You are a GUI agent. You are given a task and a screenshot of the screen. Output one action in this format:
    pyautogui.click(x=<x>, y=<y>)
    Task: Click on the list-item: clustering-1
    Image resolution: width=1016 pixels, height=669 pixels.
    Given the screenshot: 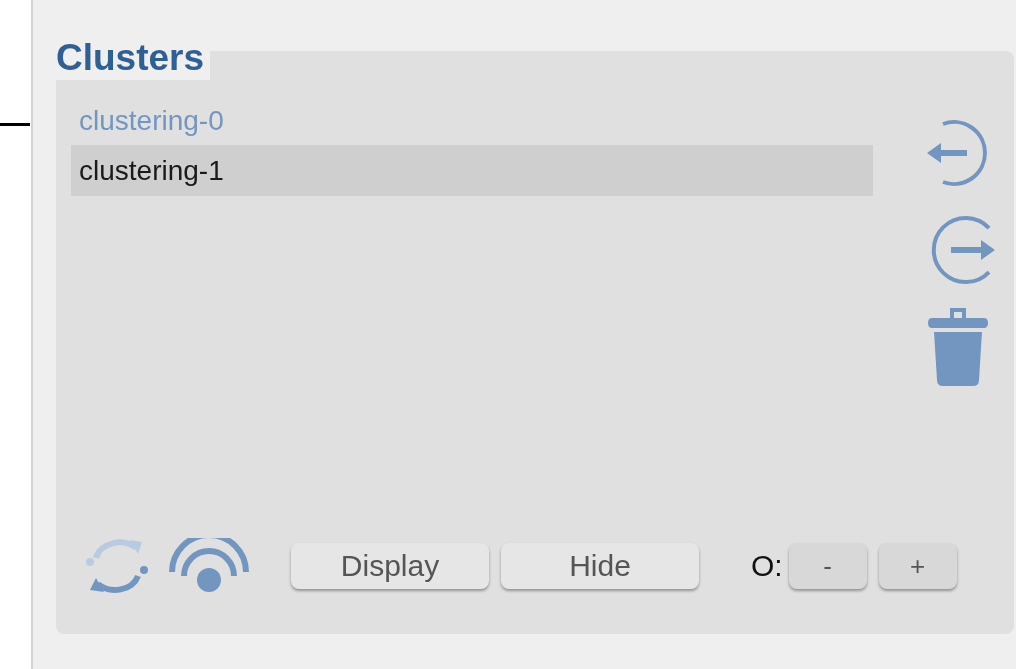 What is the action you would take?
    pyautogui.click(x=472, y=170)
    